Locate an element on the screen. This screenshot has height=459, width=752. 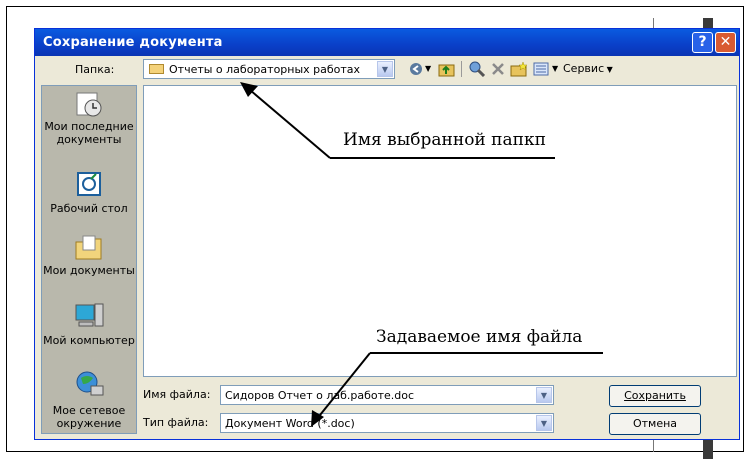
filename-callout-arrow is located at coordinates (343, 386).